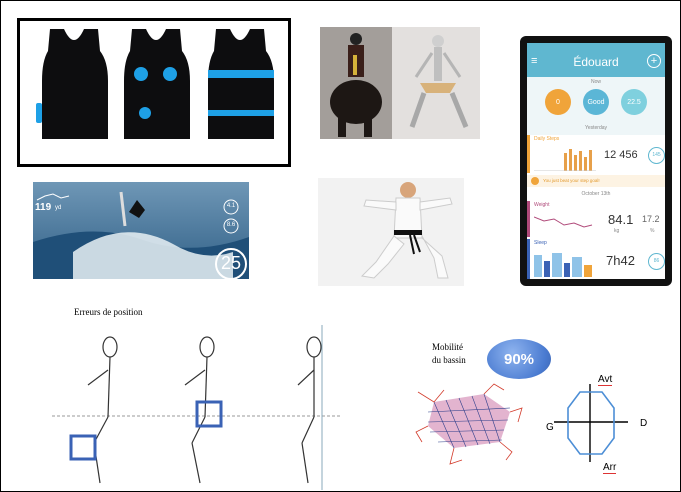 The image size is (681, 492). Describe the element at coordinates (449, 360) in the screenshot. I see `mobility-title-line2: du bassin` at that location.